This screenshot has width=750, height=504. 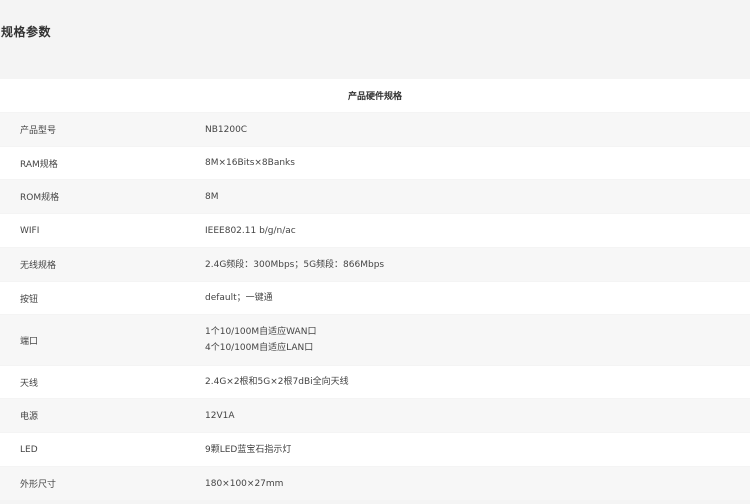 I want to click on table-row: 产品型号 NB1200C, so click(x=375, y=129).